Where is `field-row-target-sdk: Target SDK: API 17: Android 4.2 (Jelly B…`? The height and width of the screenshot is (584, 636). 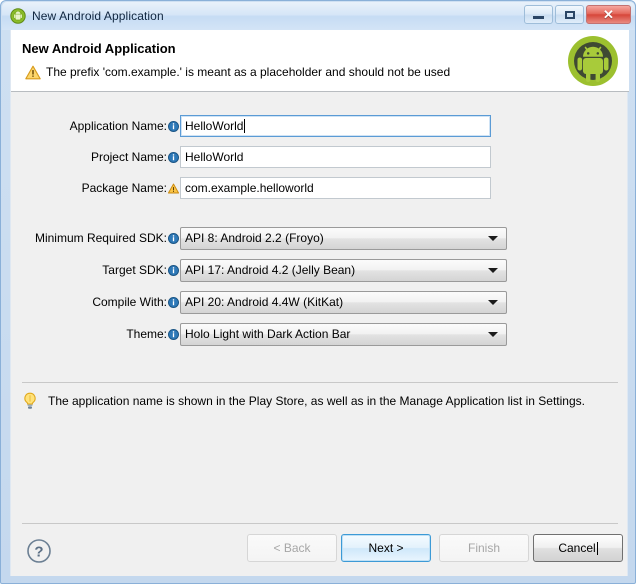 field-row-target-sdk: Target SDK: API 17: Android 4.2 (Jelly B… is located at coordinates (320, 270).